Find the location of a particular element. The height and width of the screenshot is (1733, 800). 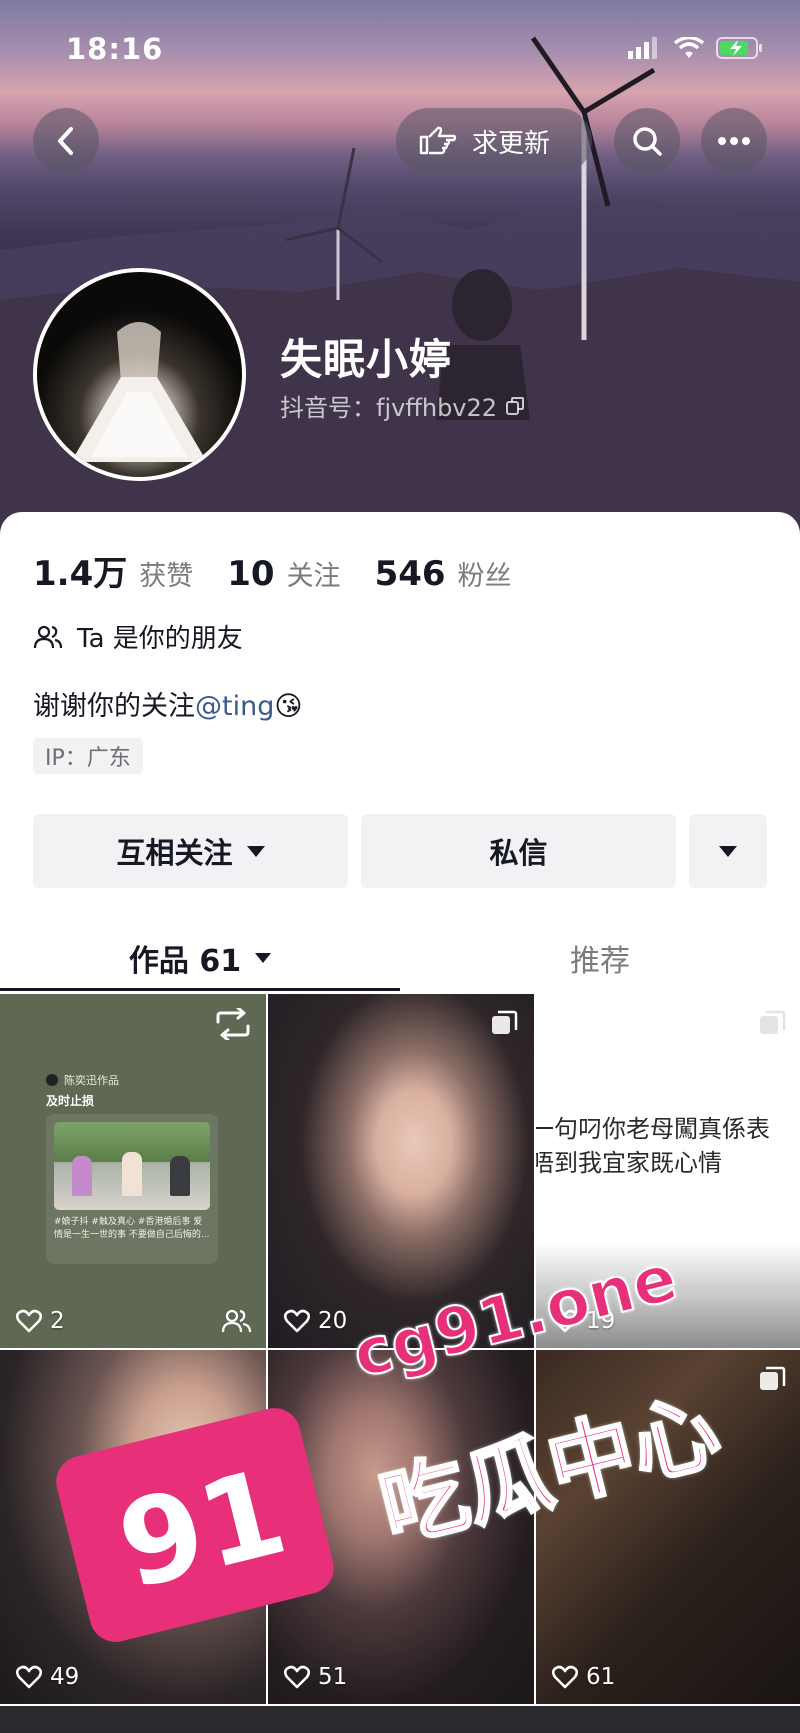

mutual-follow-button: 互相关注 is located at coordinates (190, 851).